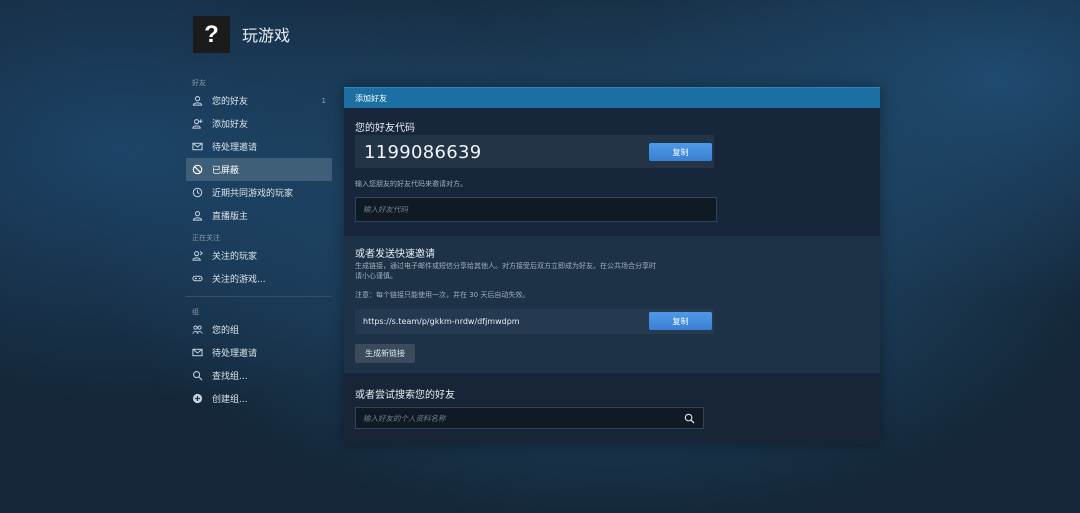 The image size is (1080, 513). I want to click on quick-invite-note: 注意：每个链接只能使用一次，并在 30 天后自动失效。, so click(442, 295).